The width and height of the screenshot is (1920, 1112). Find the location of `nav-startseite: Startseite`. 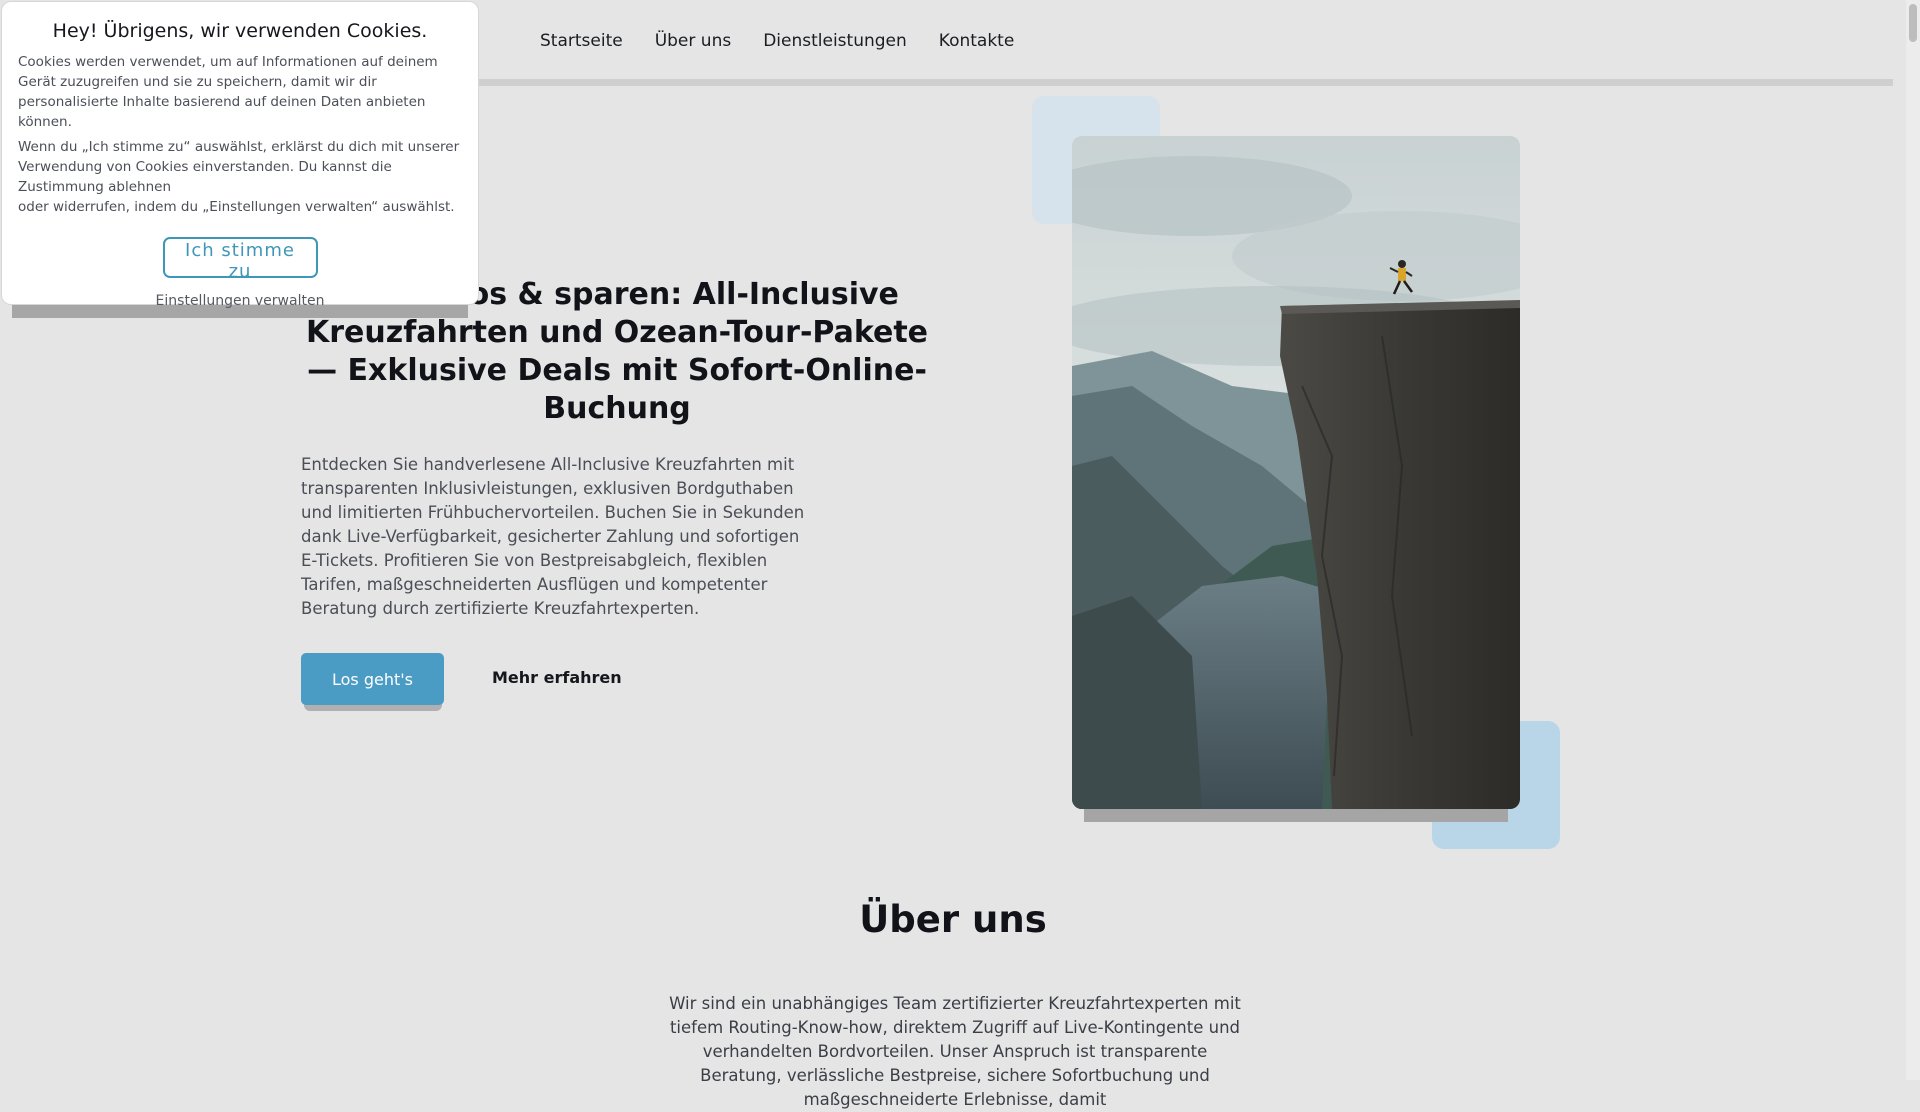

nav-startseite: Startseite is located at coordinates (581, 41).